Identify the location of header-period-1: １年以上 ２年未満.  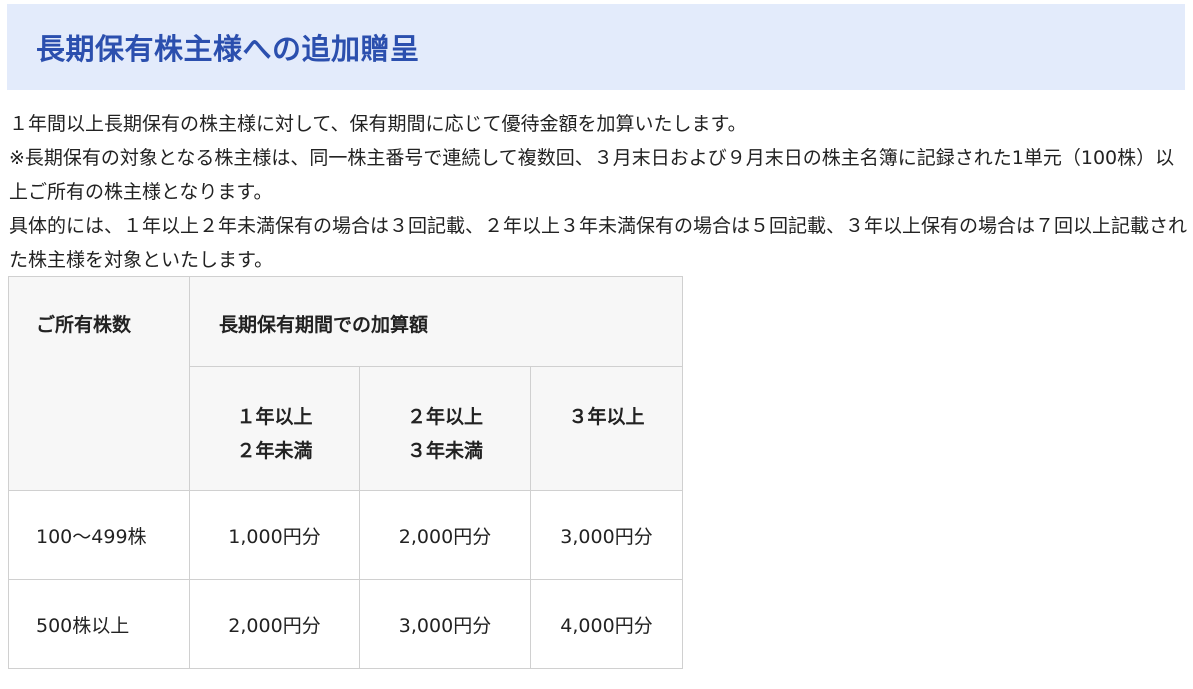
(274, 428).